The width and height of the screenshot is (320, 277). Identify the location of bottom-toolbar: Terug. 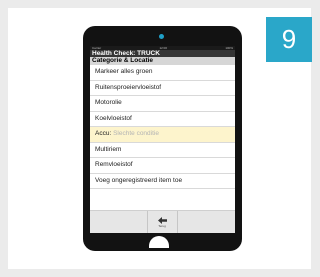
(162, 221).